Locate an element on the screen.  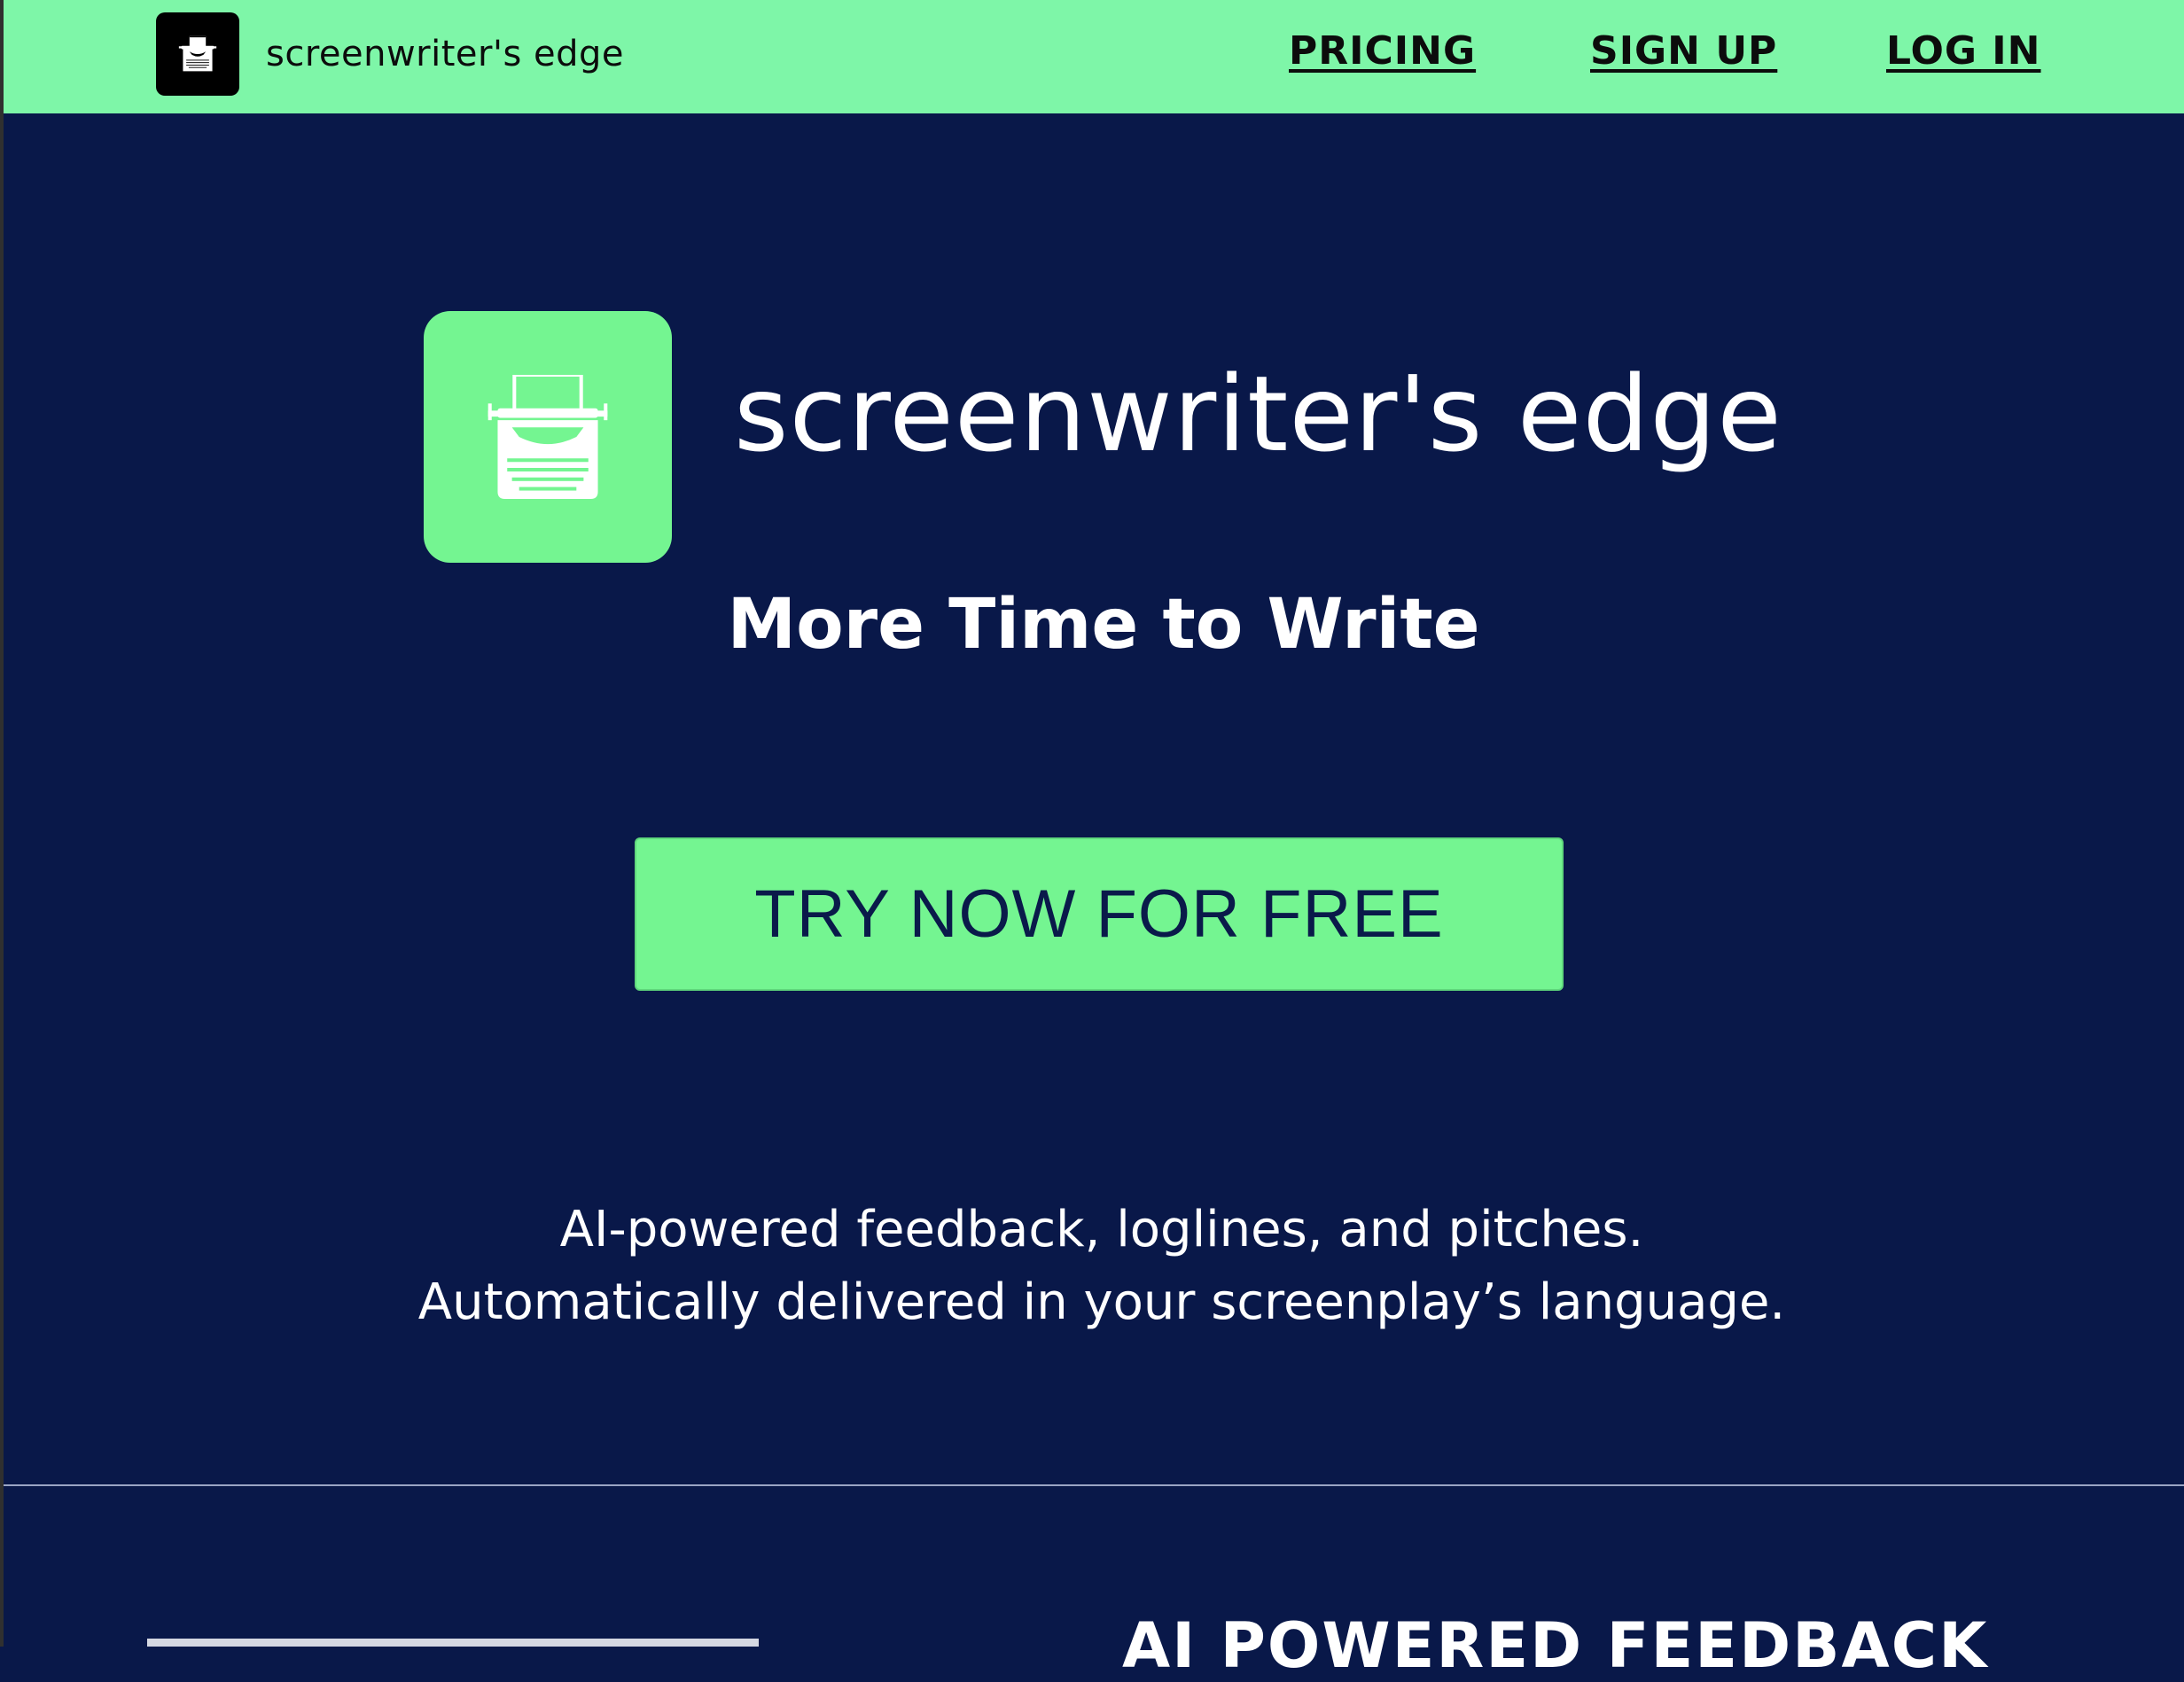
nav-pricing-link: PRICING is located at coordinates (1382, 51).